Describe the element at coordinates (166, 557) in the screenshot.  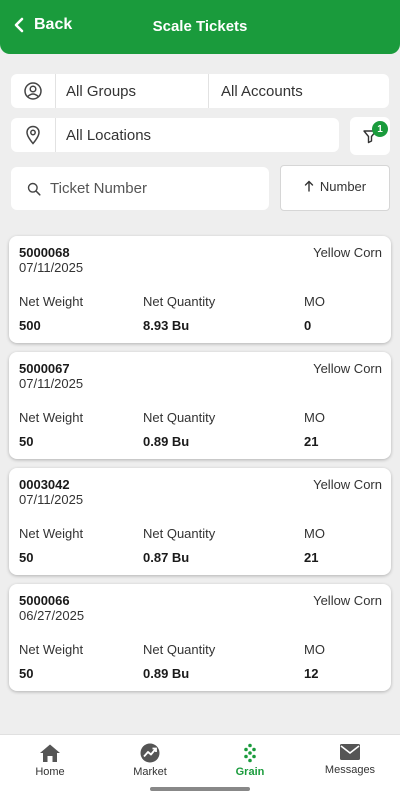
I see `net-quantity-value: 0.87 Bu` at that location.